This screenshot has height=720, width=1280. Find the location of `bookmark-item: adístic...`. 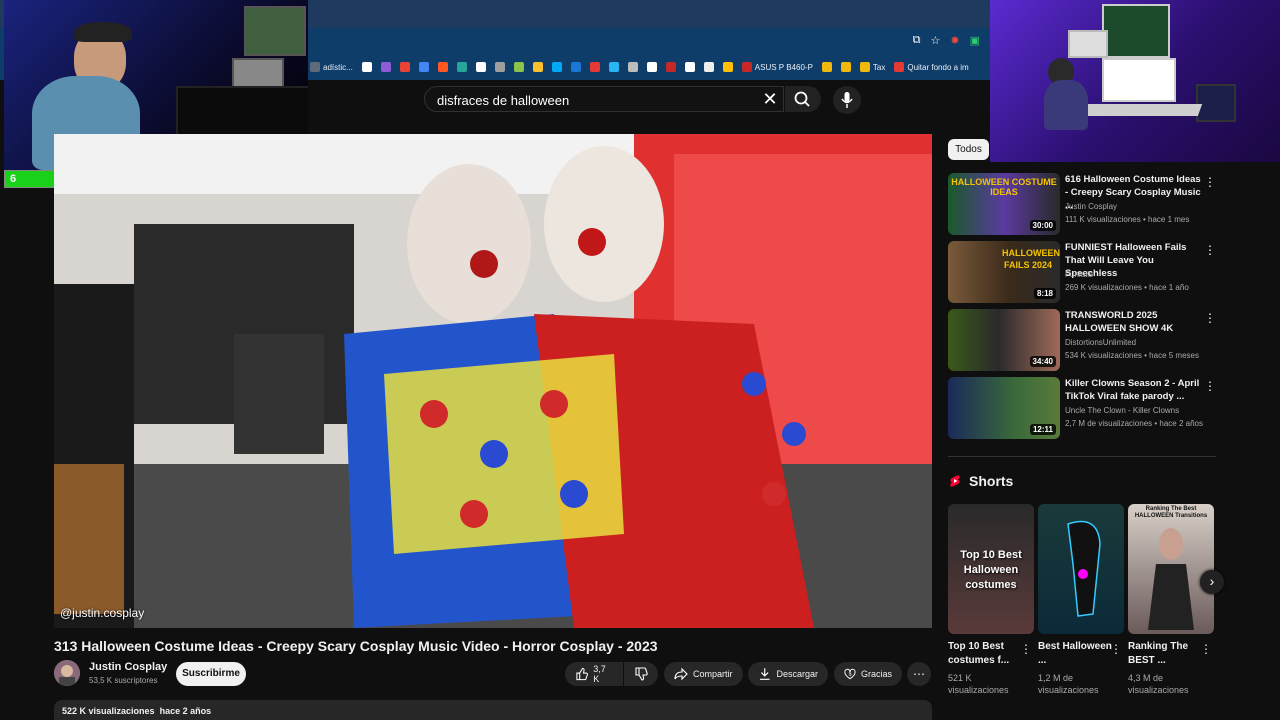

bookmark-item: adístic... is located at coordinates (331, 67).